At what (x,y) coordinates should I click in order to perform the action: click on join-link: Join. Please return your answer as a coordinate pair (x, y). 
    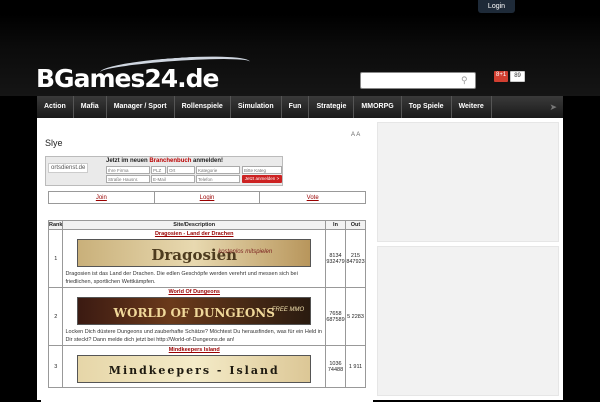
    Looking at the image, I should click on (102, 197).